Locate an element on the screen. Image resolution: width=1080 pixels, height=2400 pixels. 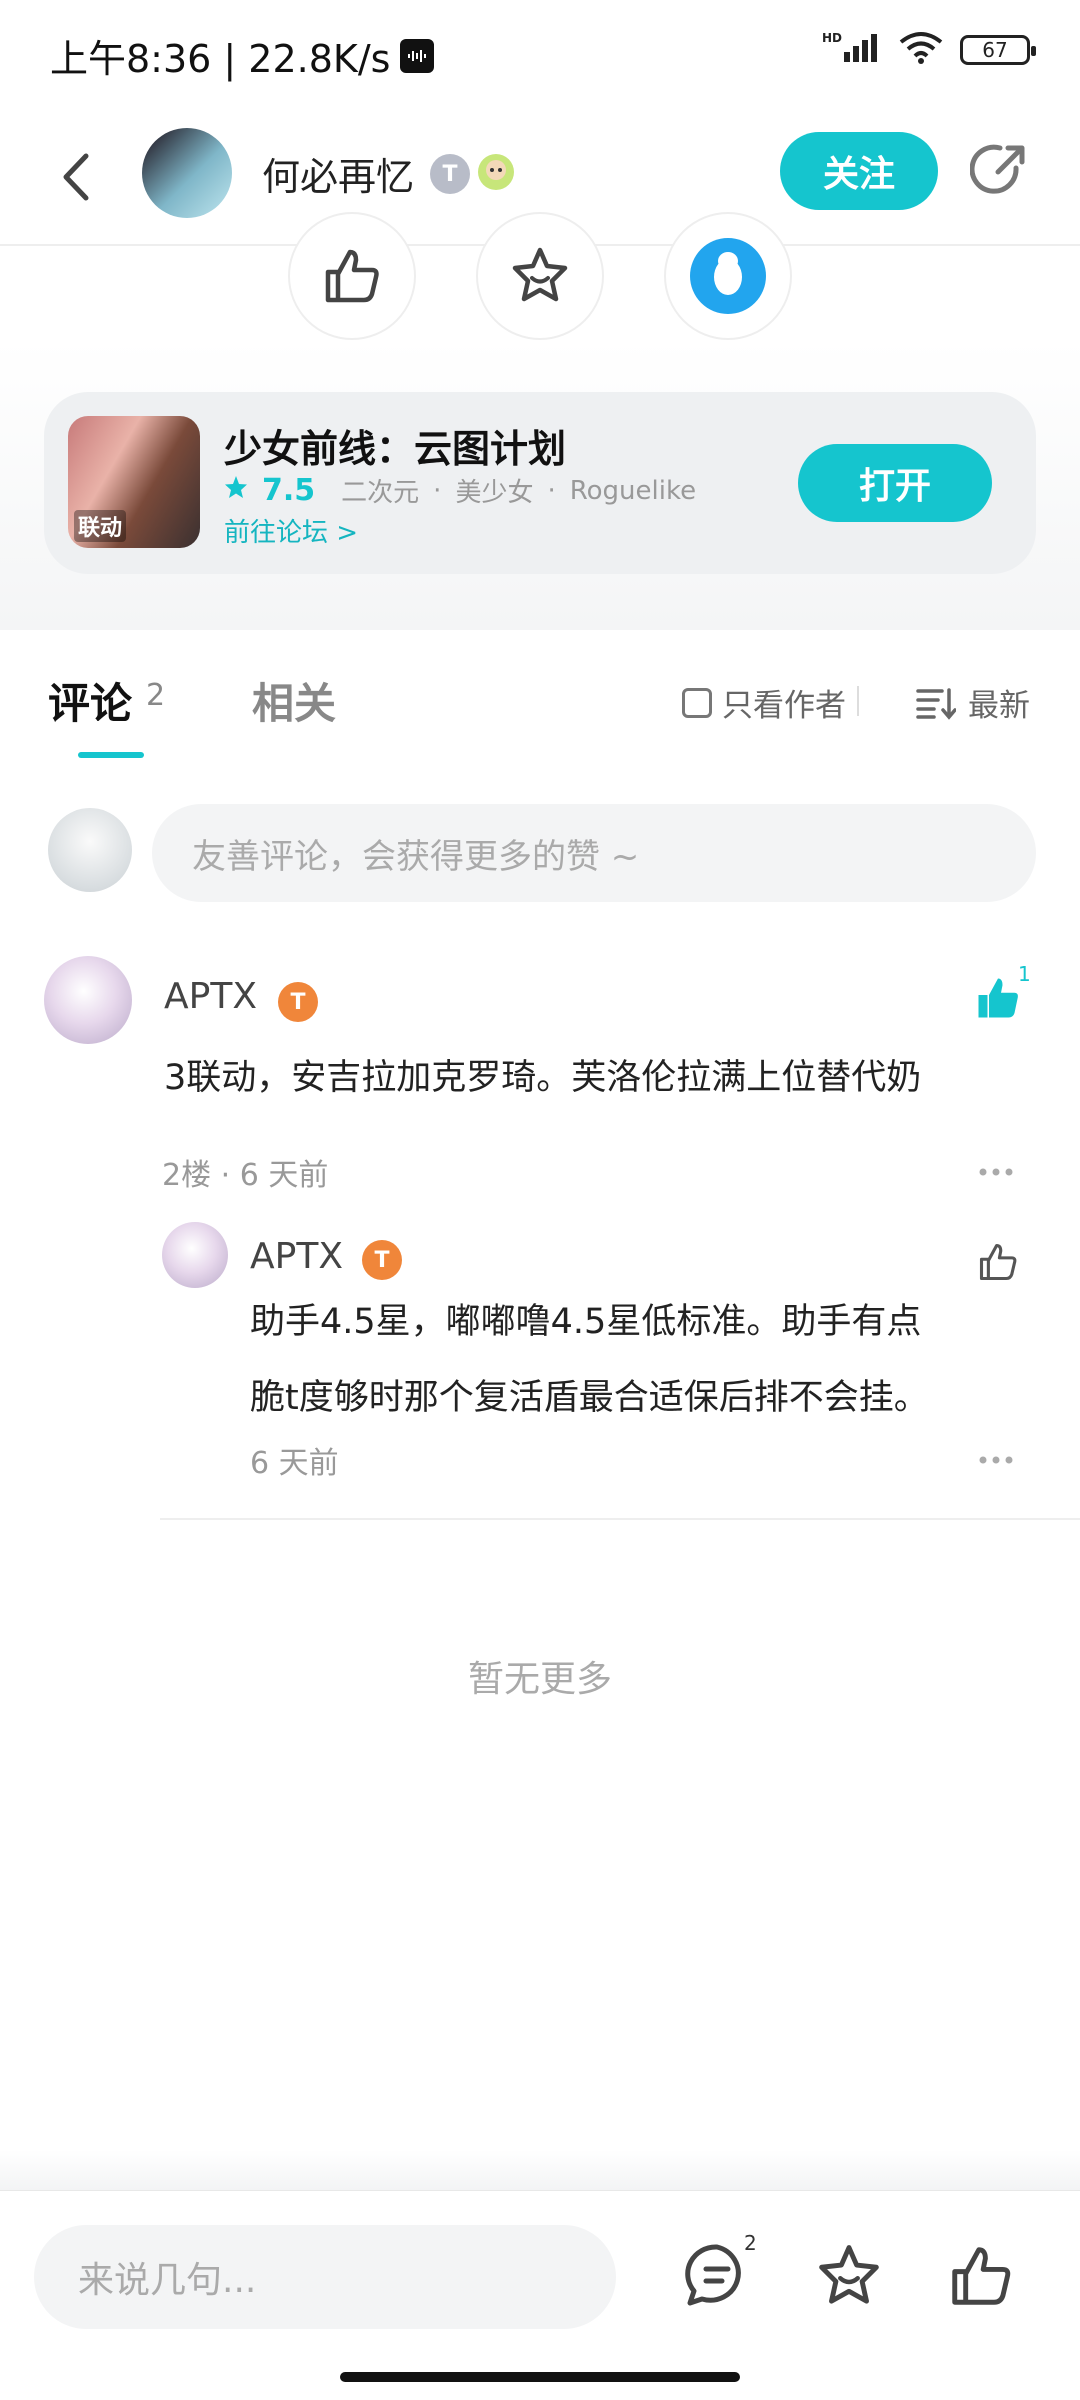
reply-avatar is located at coordinates (195, 1255).